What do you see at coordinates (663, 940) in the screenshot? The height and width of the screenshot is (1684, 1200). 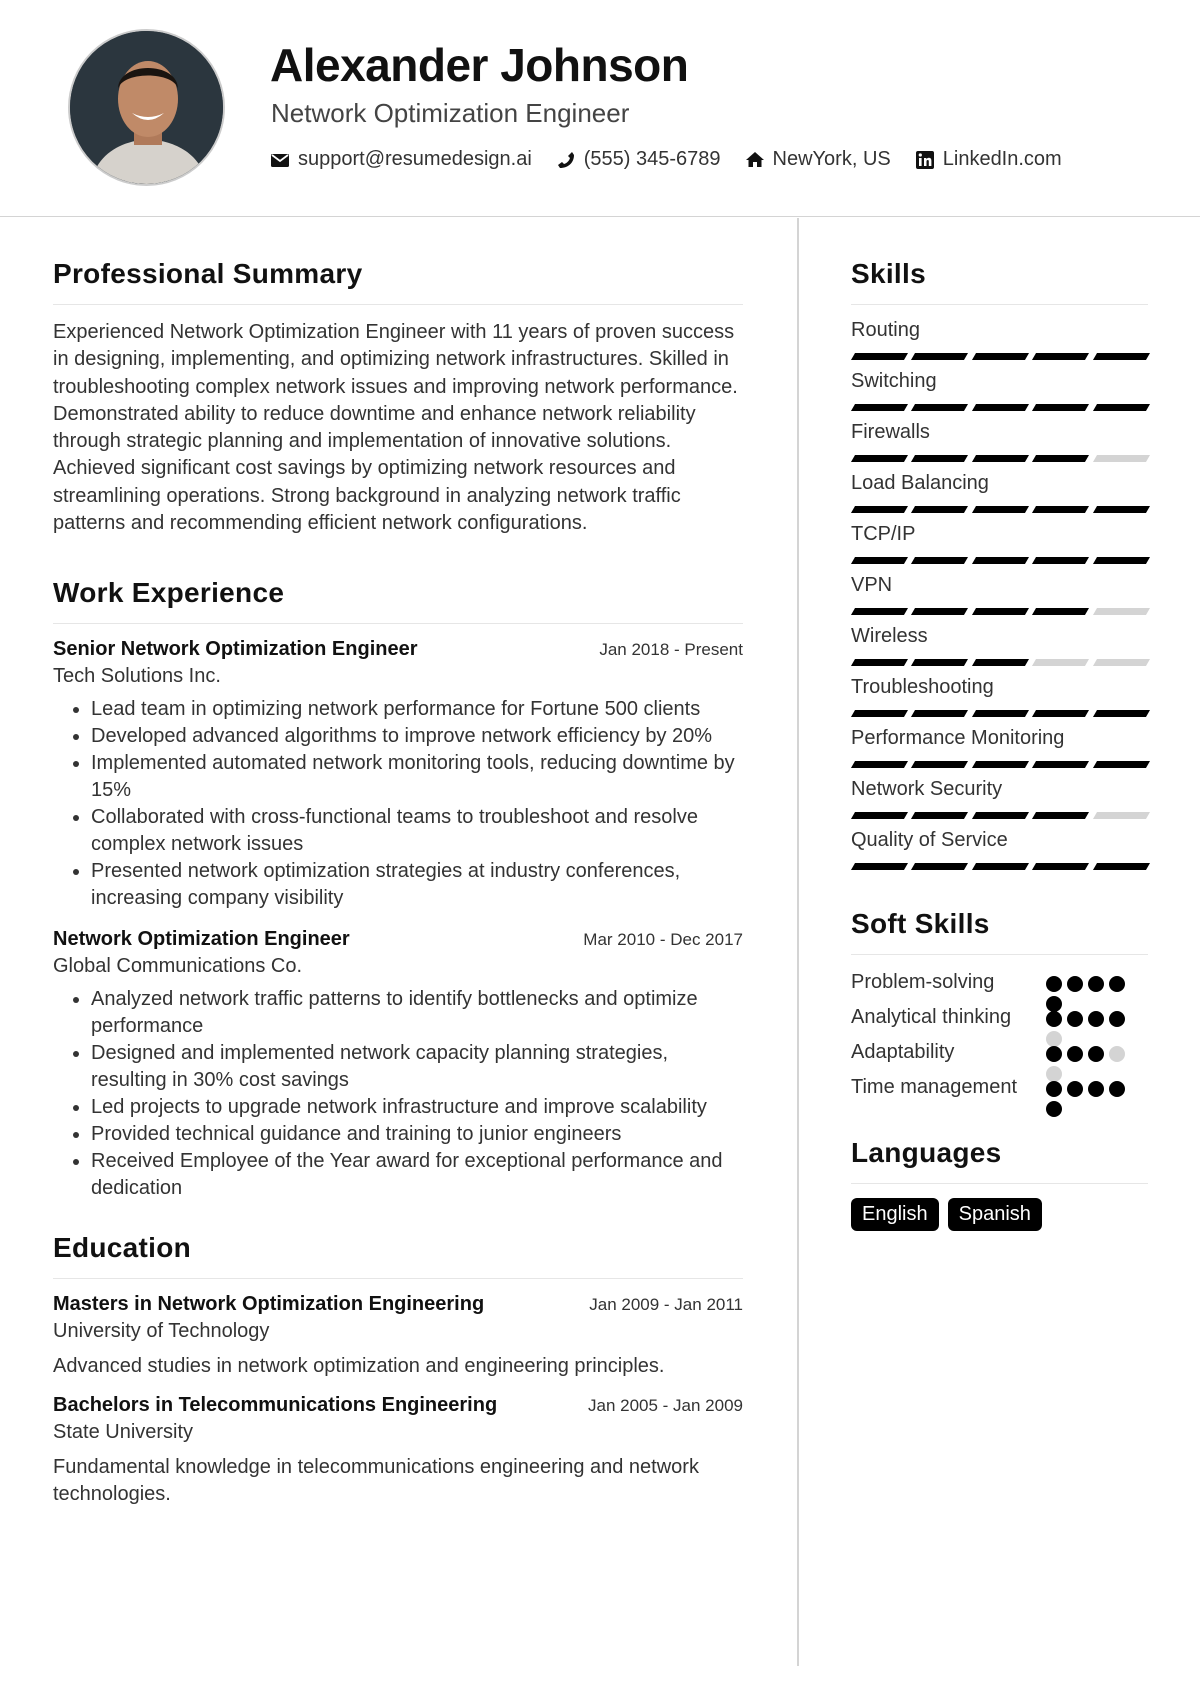 I see `job-date: Mar 2010 - Dec 2017` at bounding box center [663, 940].